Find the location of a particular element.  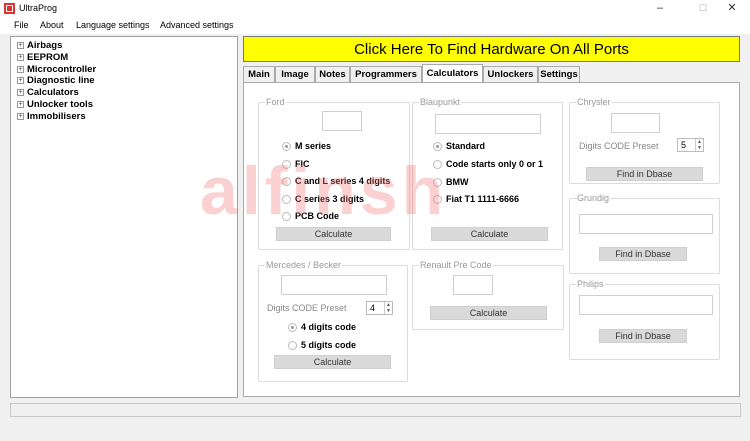

mercedes-preset-spinner: 4 ▲ ▼ is located at coordinates (379, 308).